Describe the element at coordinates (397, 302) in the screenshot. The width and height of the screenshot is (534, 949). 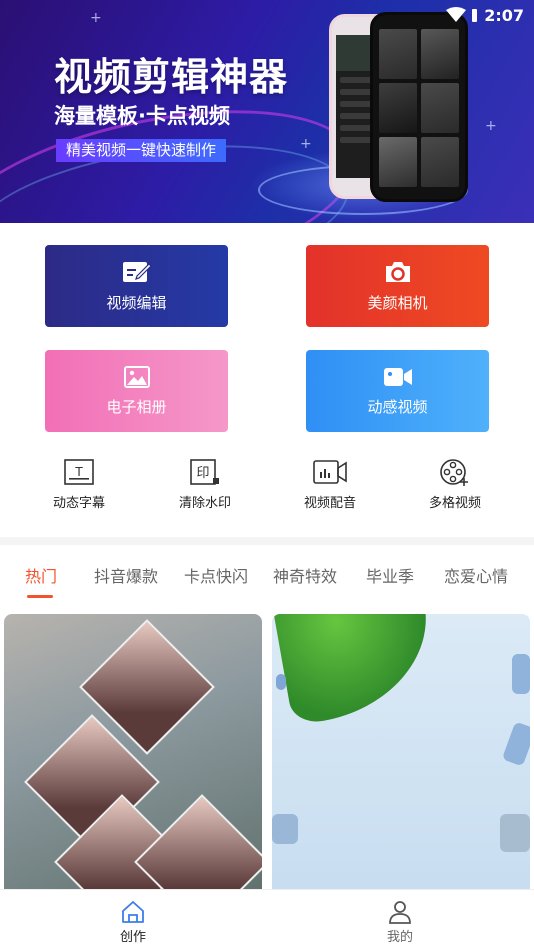
I see `beauty-camera-label: 美颜相机` at that location.